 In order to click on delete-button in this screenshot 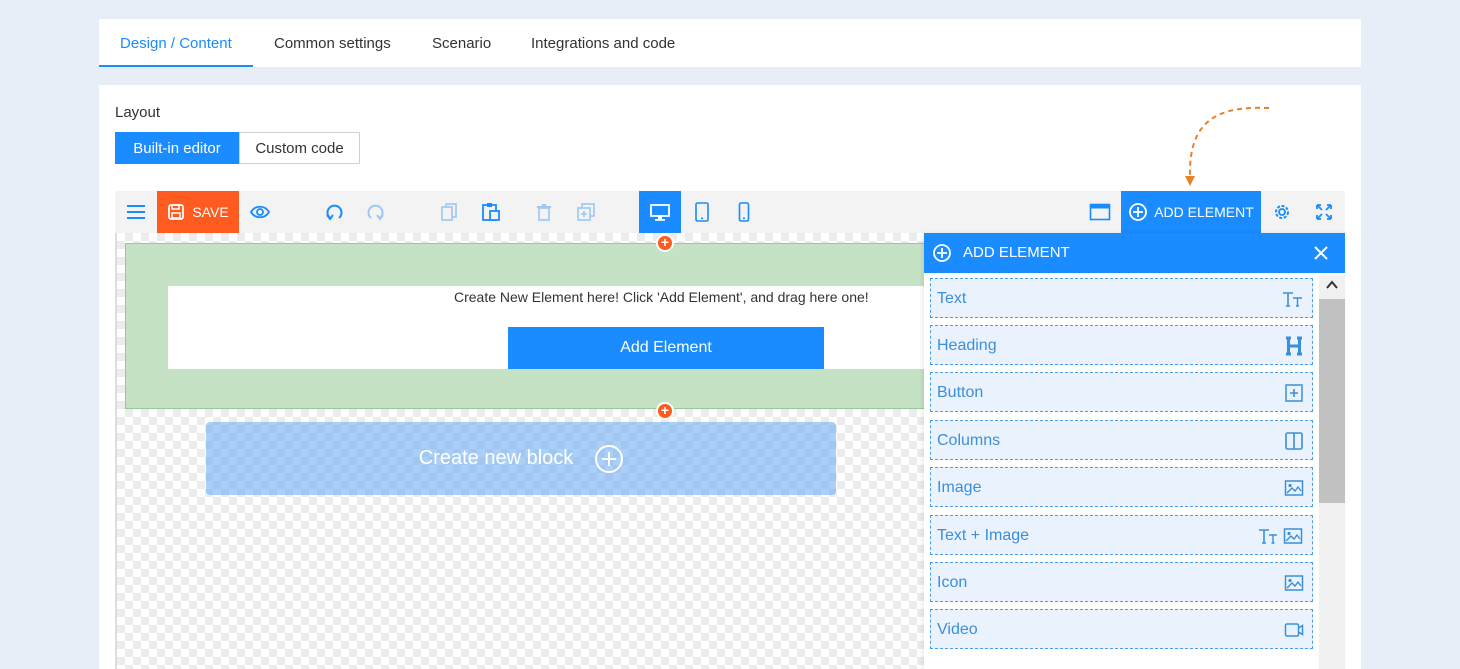, I will do `click(544, 212)`.